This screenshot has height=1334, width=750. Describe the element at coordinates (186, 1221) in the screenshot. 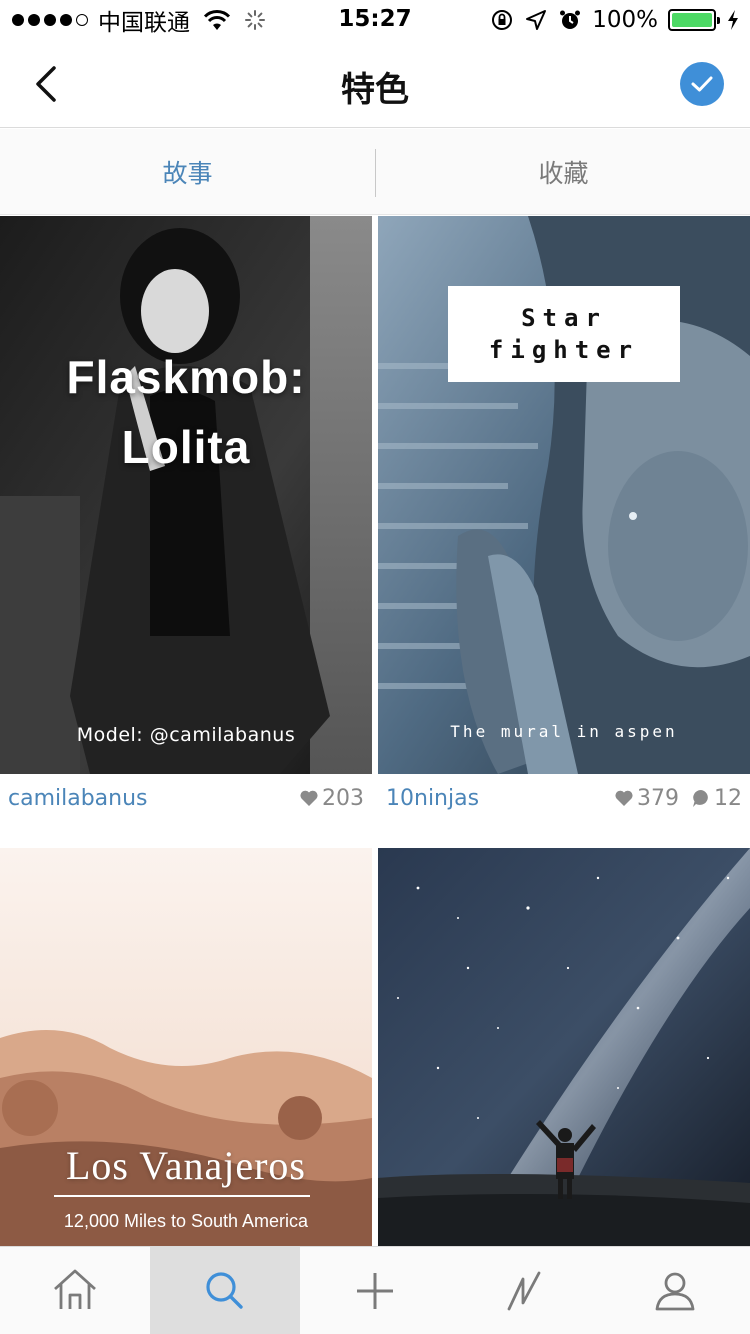

I see `story-caption: 12,000 Miles to South America` at that location.